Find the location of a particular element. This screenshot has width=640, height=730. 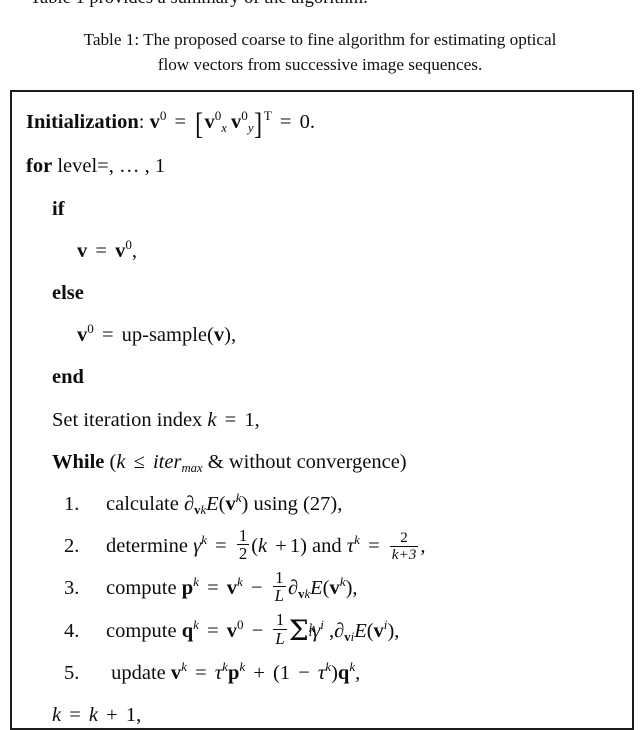

upsample-argument-v: v is located at coordinates (219, 335).